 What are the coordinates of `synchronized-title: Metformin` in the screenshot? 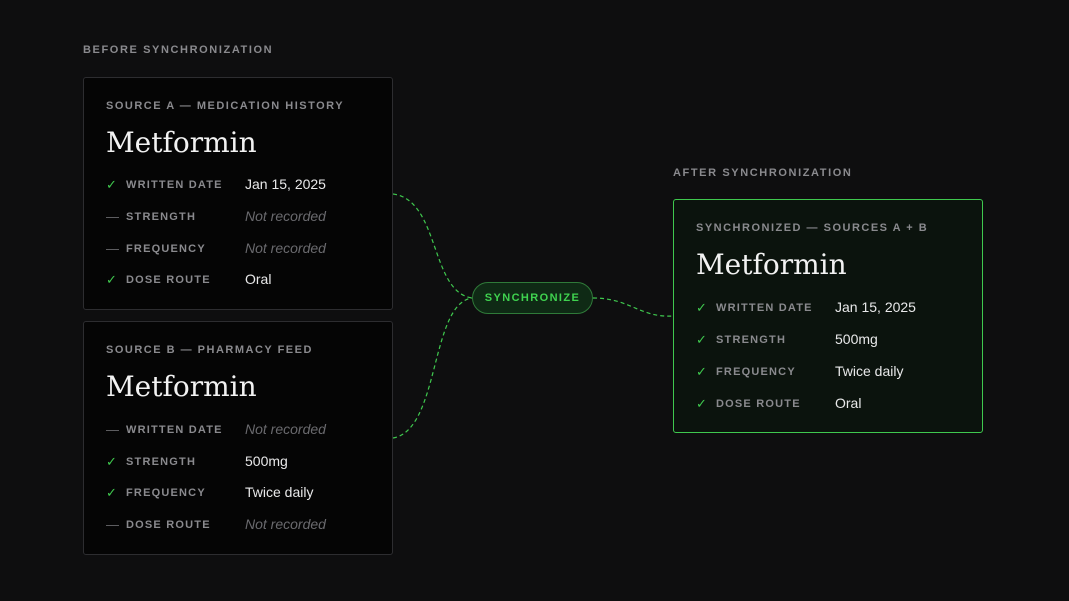 It's located at (771, 264).